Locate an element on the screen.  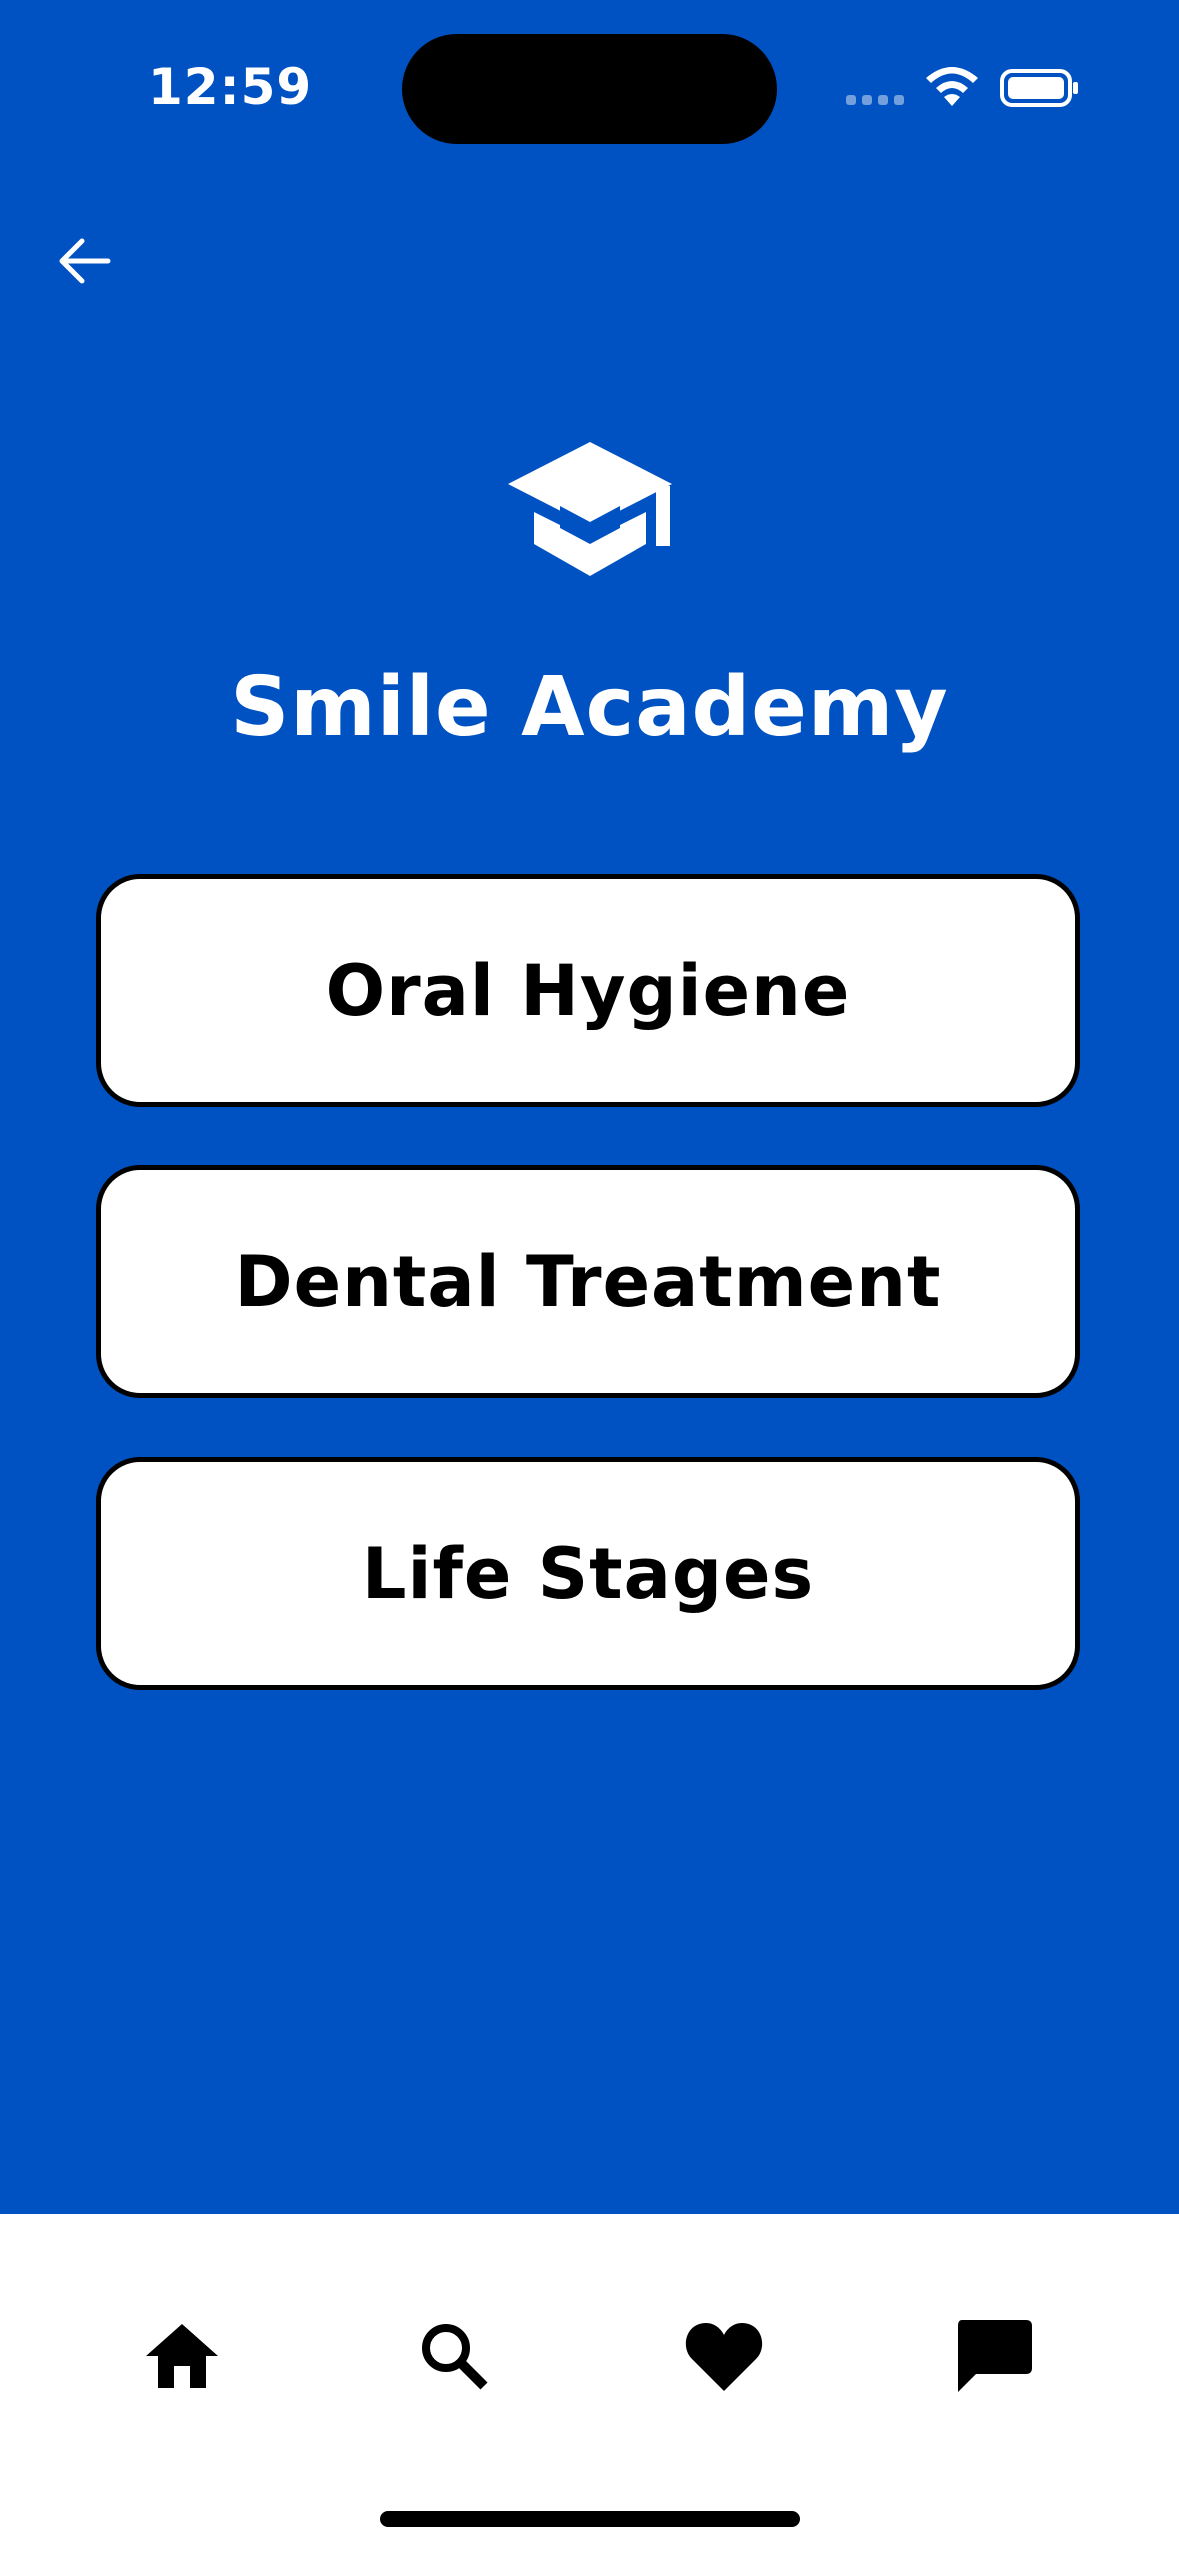
battery-icon is located at coordinates (1039, 88).